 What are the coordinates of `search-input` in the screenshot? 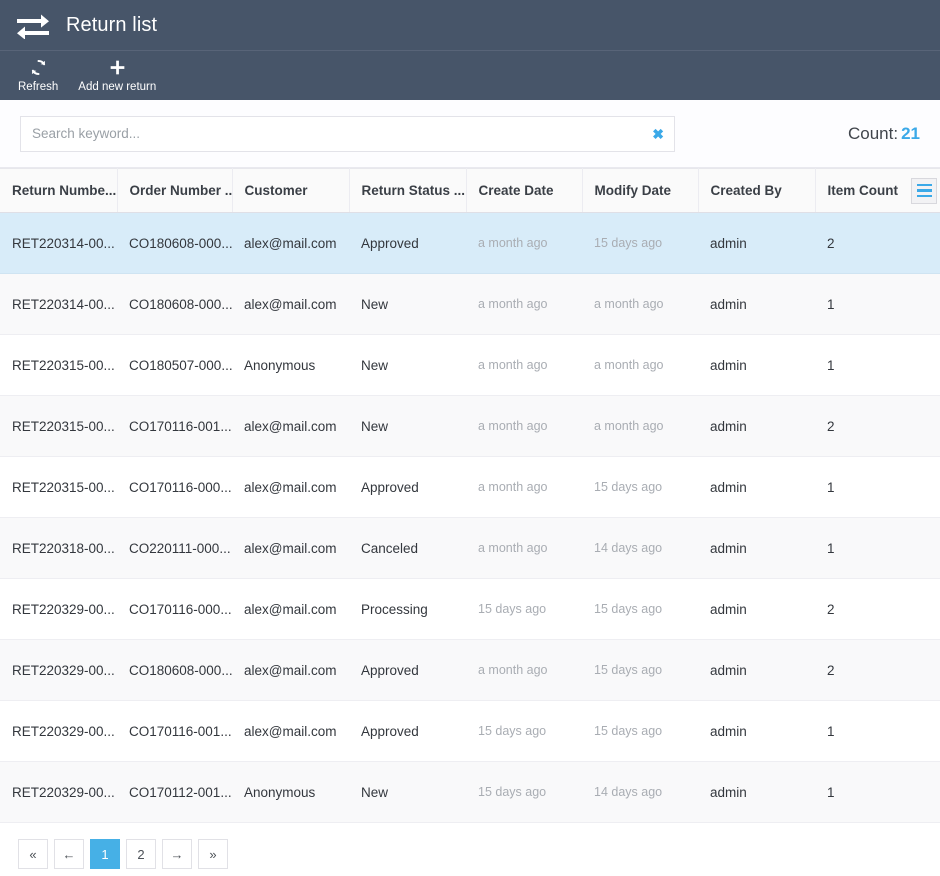 It's located at (347, 133).